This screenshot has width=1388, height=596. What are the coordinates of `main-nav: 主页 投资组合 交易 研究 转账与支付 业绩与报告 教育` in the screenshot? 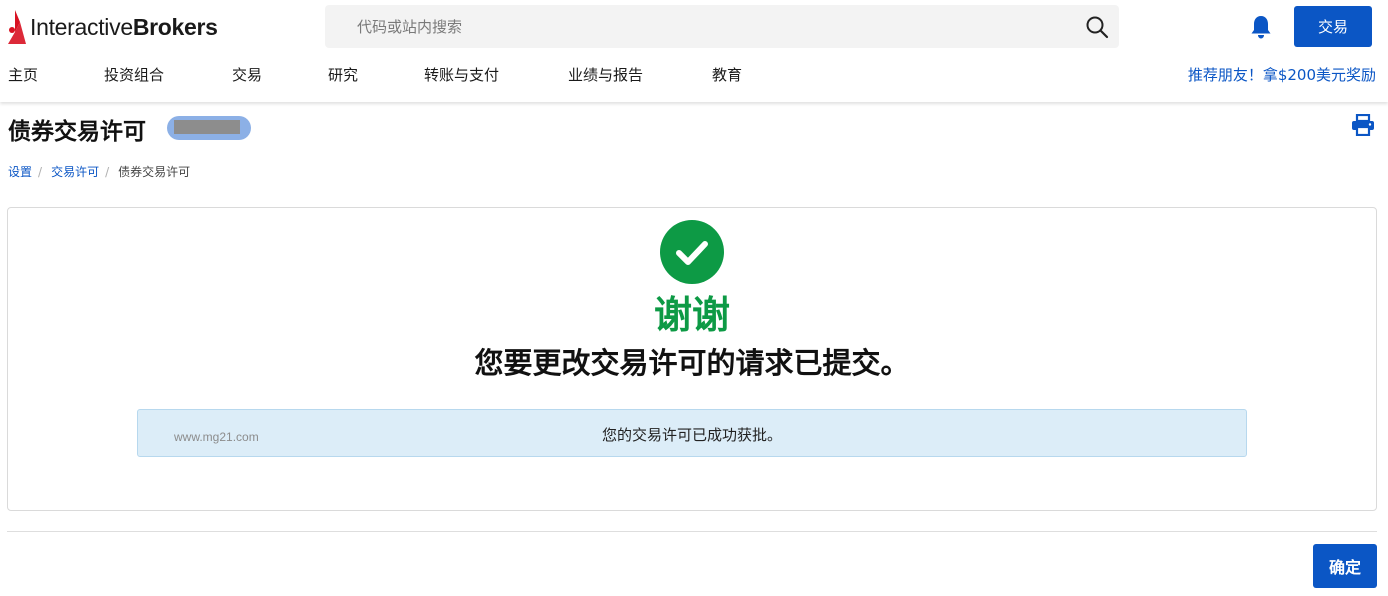 It's located at (694, 76).